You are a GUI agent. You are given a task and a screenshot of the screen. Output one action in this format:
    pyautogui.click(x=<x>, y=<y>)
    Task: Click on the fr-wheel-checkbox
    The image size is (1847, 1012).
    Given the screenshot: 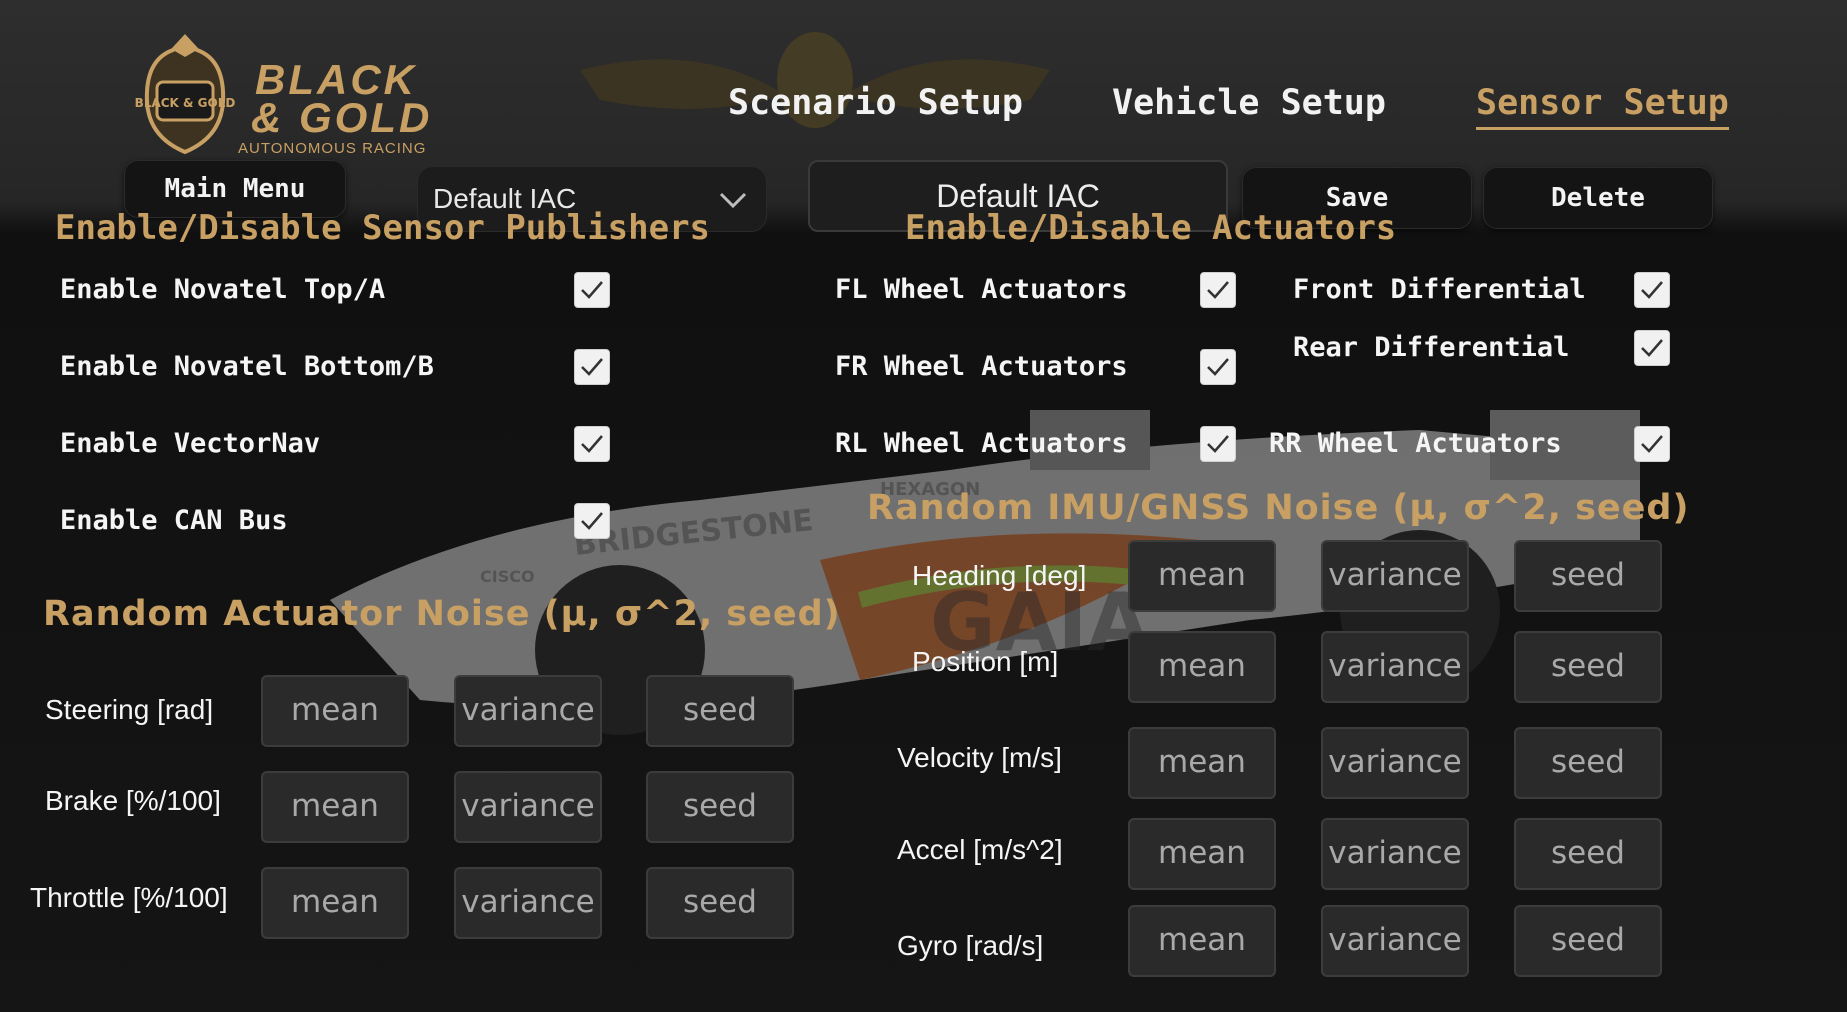 What is the action you would take?
    pyautogui.click(x=1218, y=367)
    